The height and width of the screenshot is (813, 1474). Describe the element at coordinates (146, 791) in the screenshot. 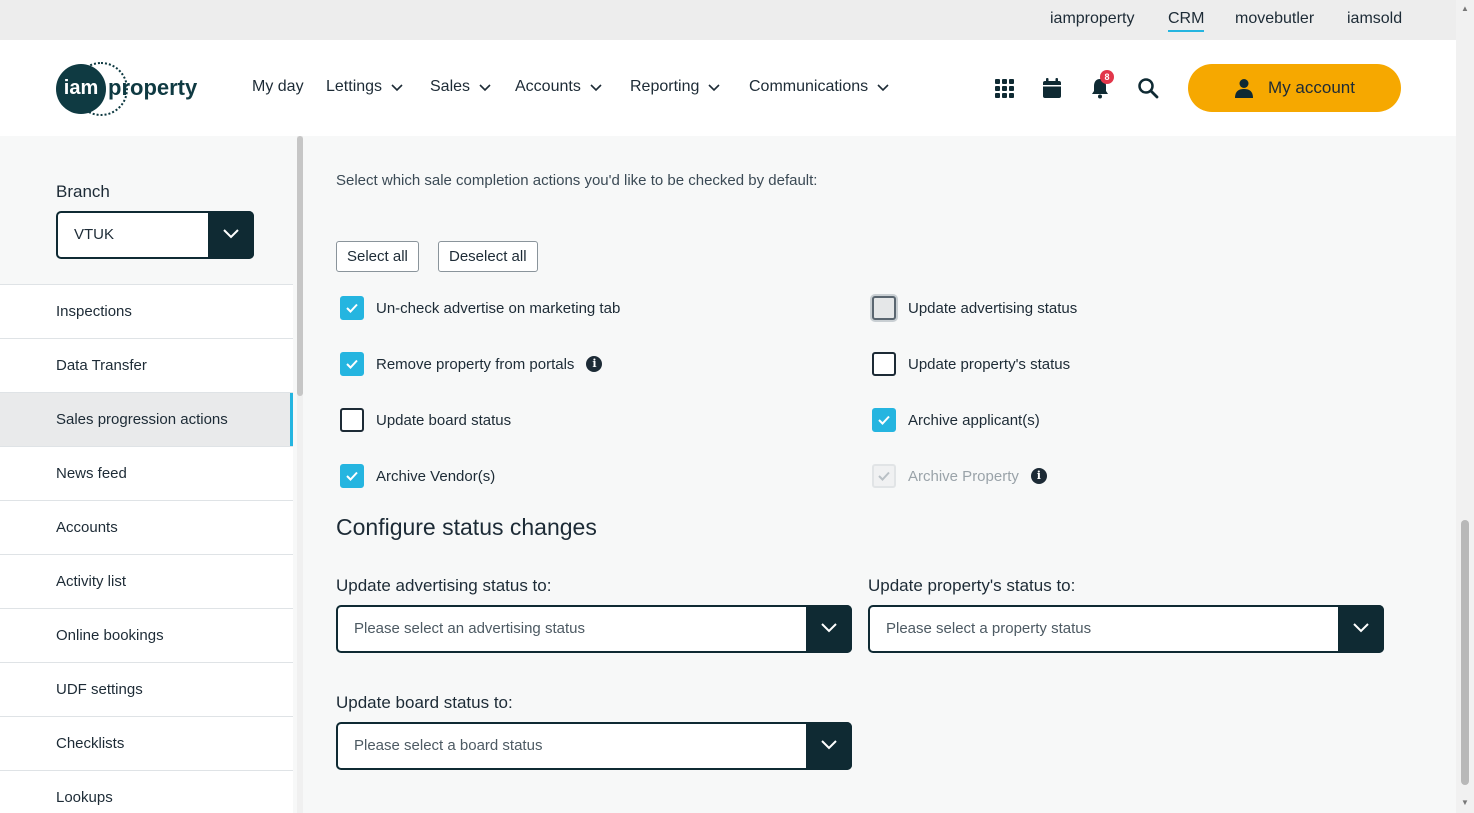

I see `sidebar-item-lookups: Lookups` at that location.